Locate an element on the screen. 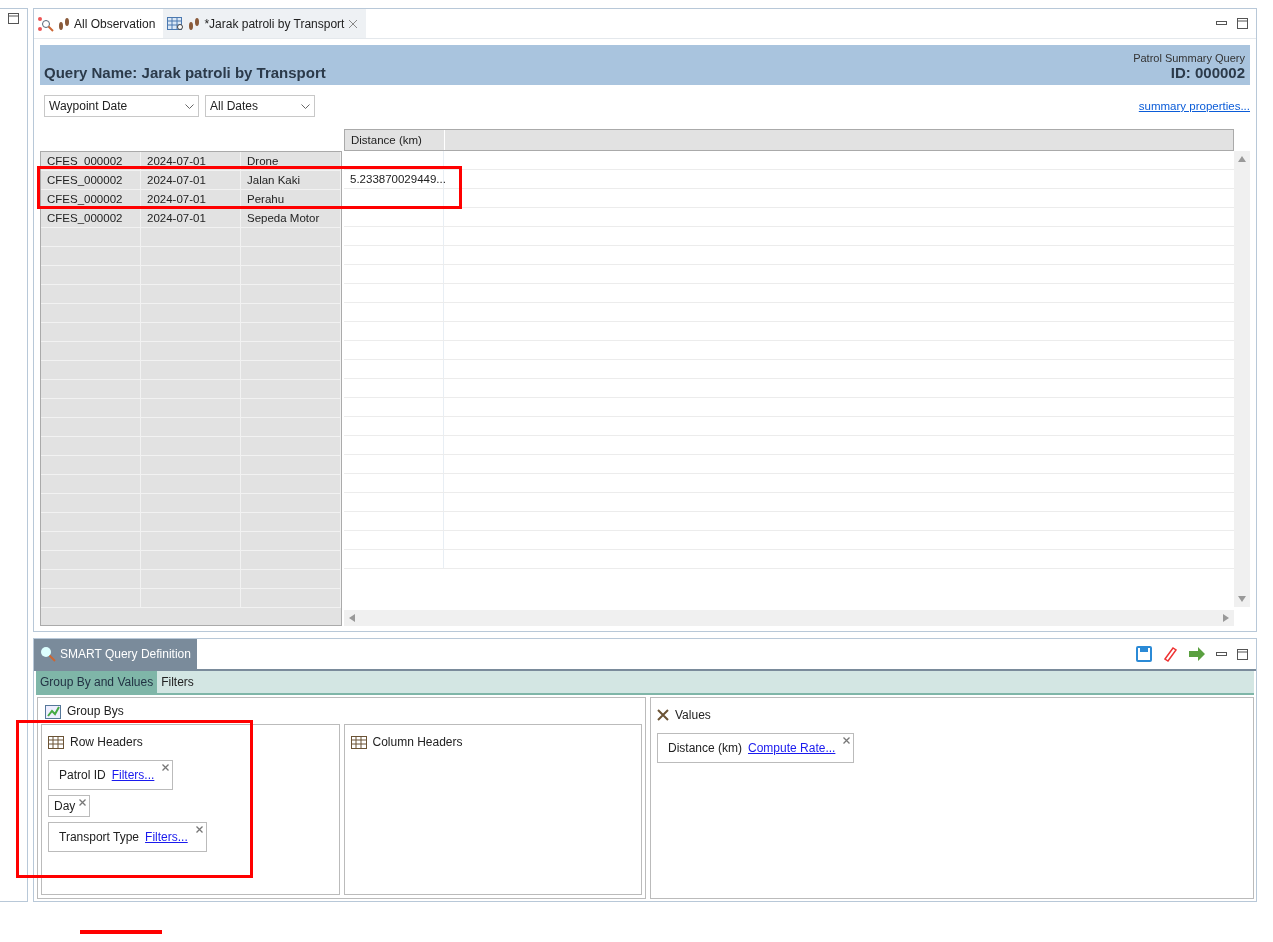 The height and width of the screenshot is (942, 1273). magnifier-dots-icon is located at coordinates (46, 23).